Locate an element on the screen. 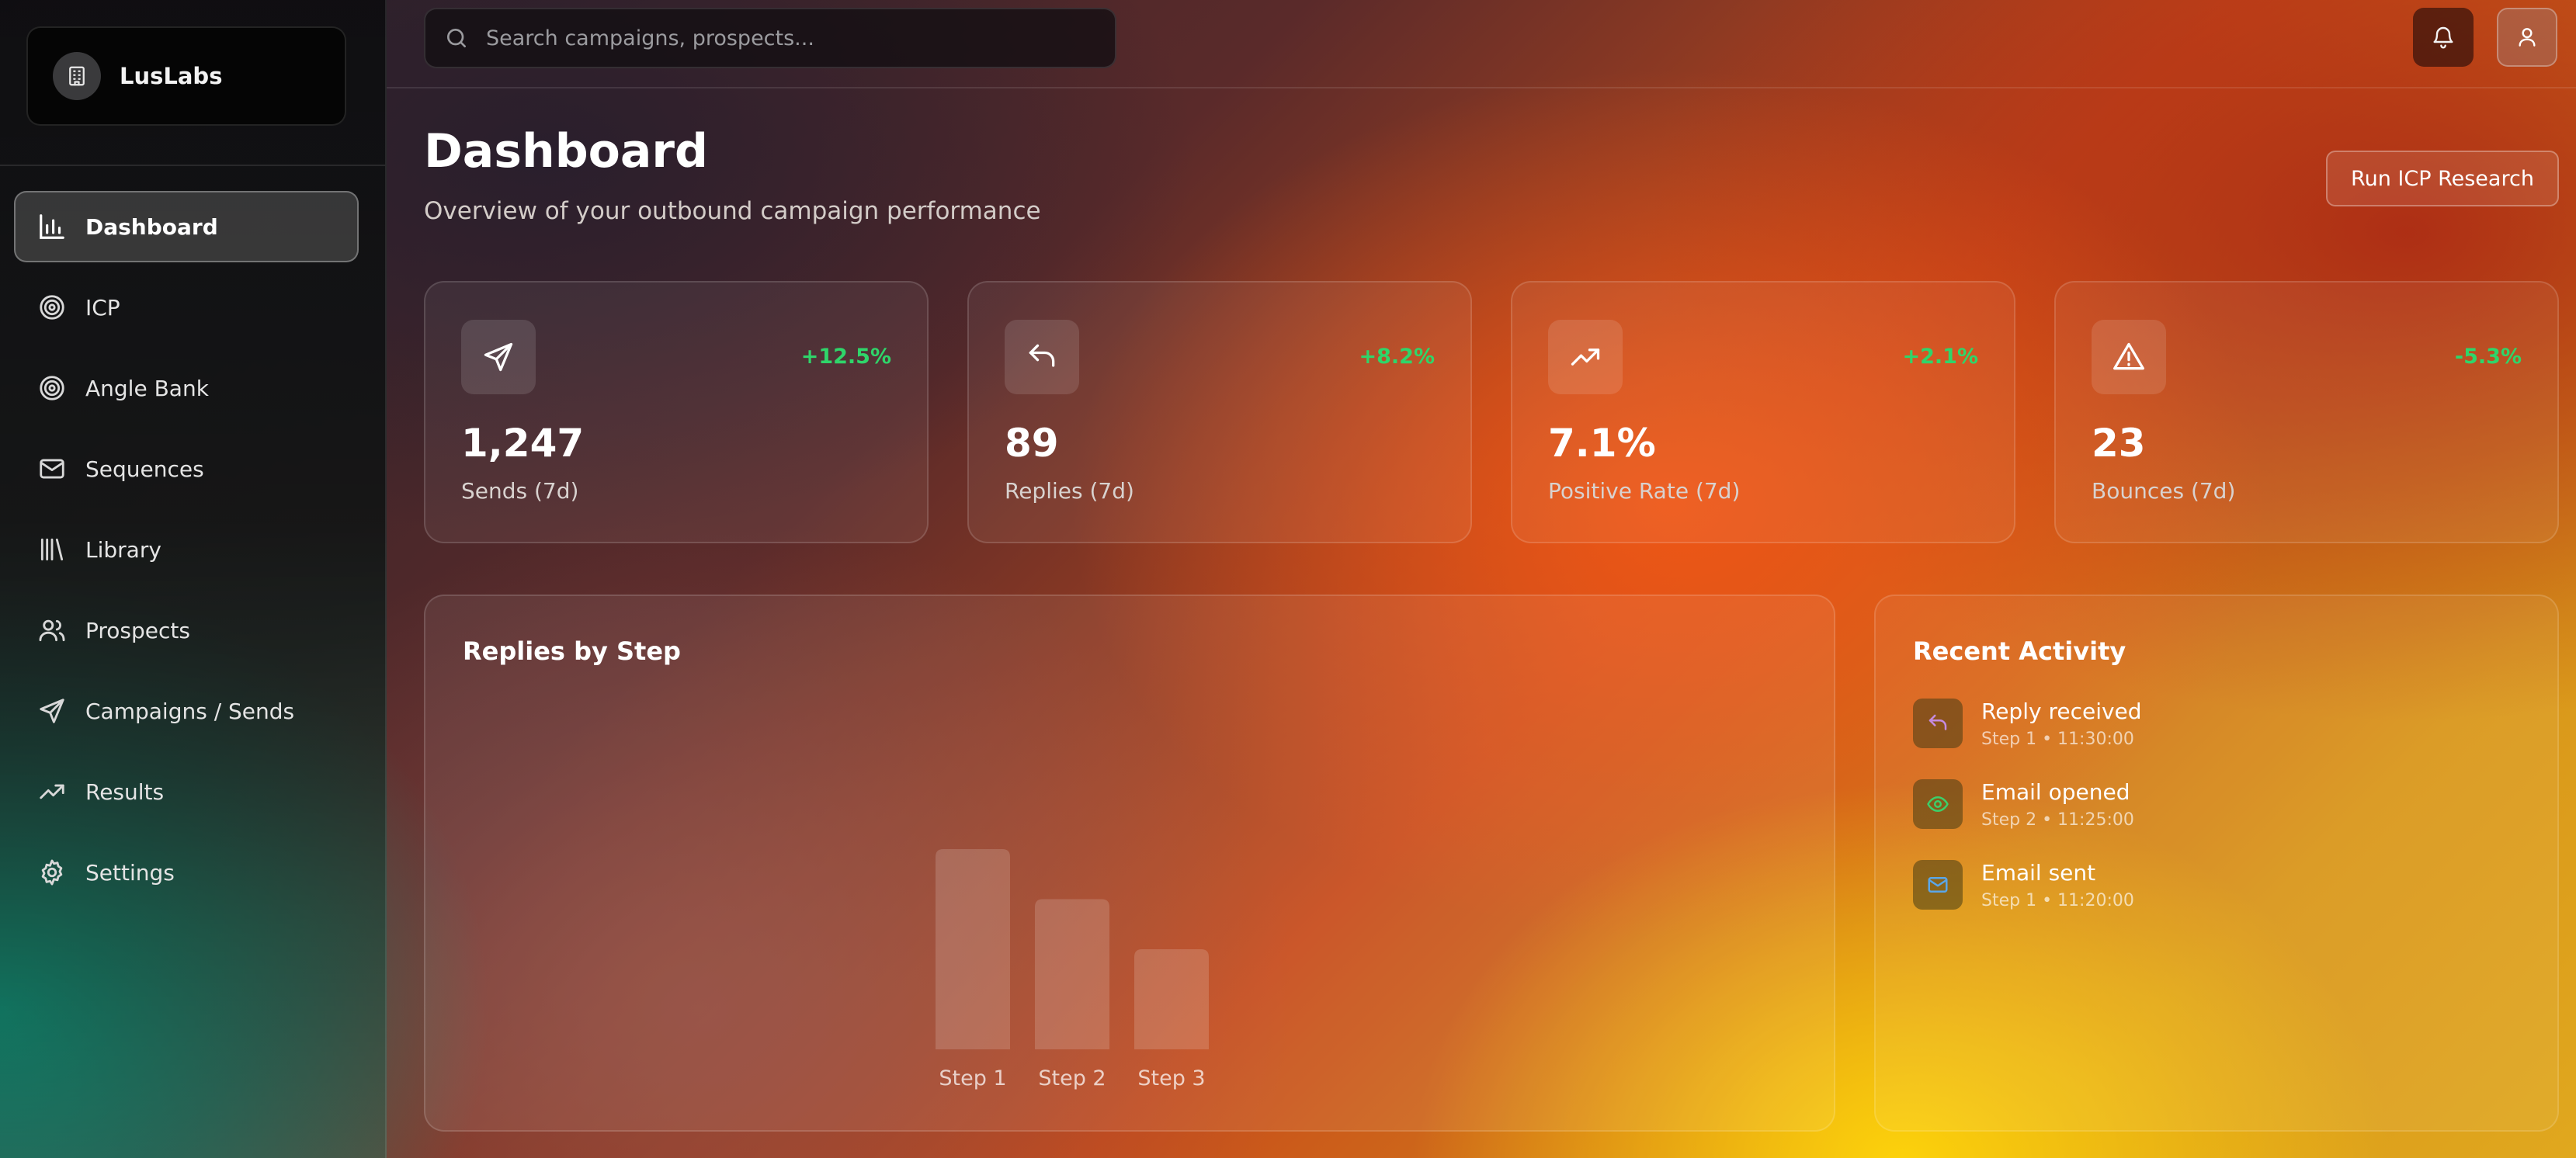  search-box is located at coordinates (770, 38).